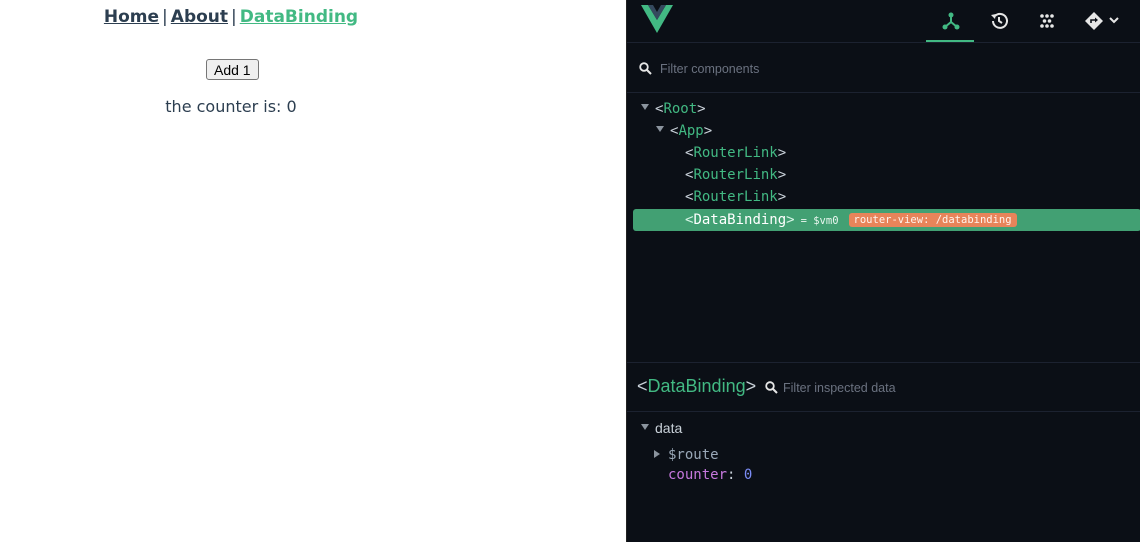 This screenshot has height=542, width=1140. Describe the element at coordinates (953, 388) in the screenshot. I see `filter-inspected-data-input` at that location.